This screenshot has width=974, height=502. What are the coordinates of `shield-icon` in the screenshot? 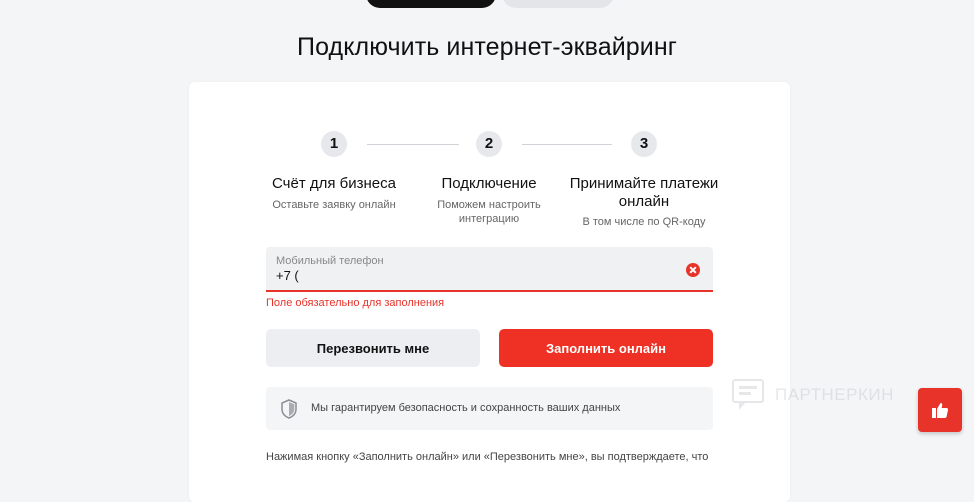 It's located at (289, 409).